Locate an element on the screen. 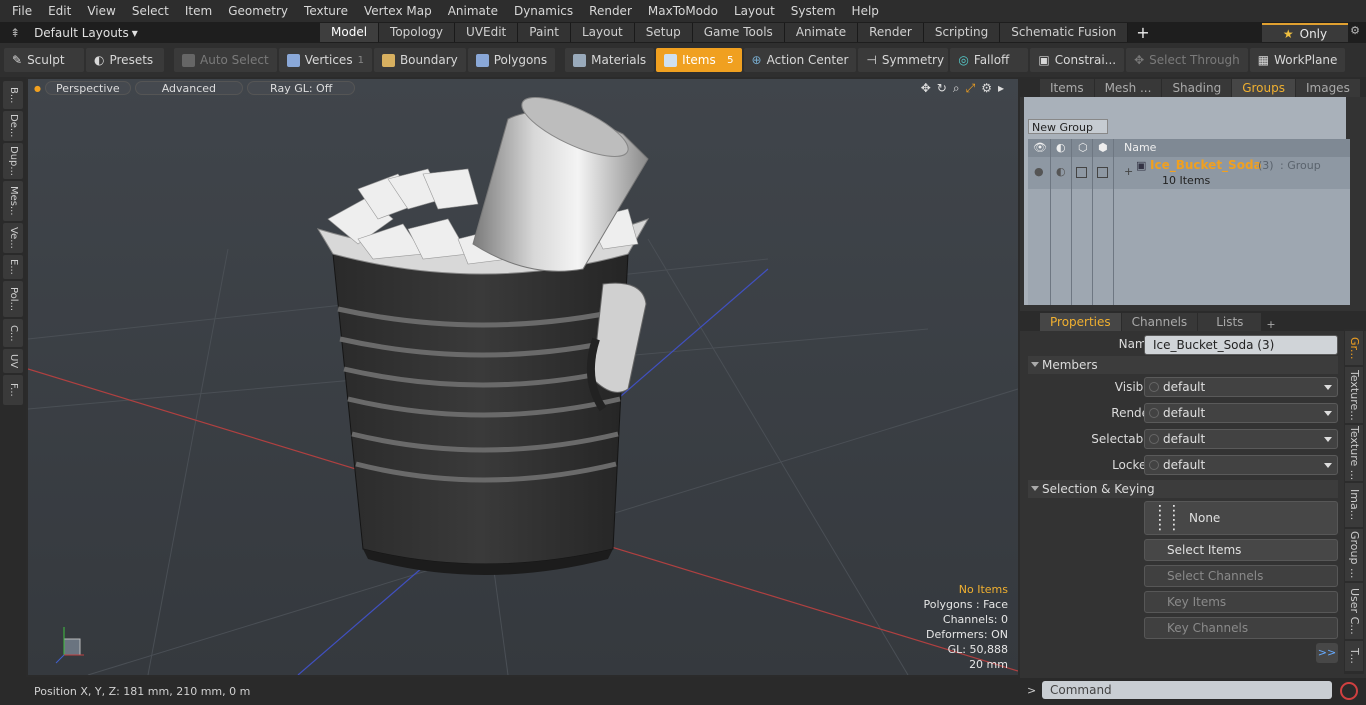 This screenshot has width=1366, height=705. eye-icon: 👁 is located at coordinates (1040, 147).